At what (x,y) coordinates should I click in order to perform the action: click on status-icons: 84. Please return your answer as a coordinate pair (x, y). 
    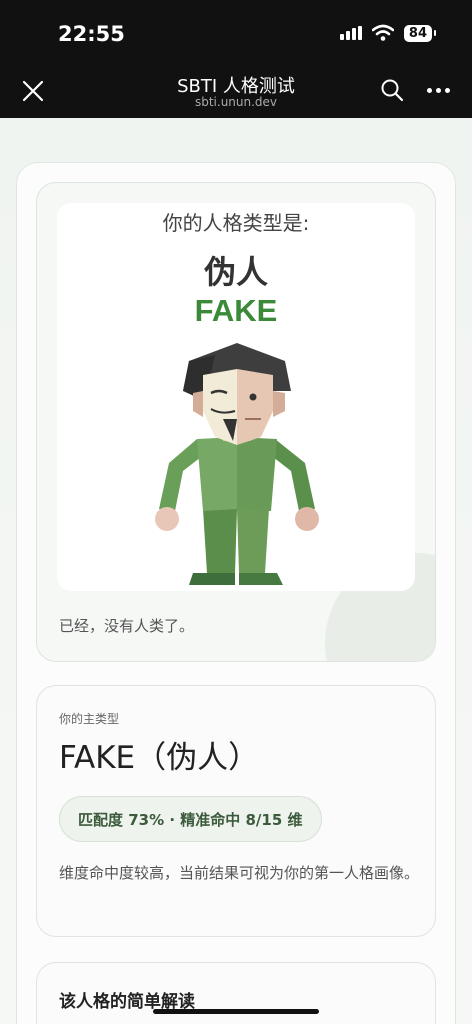
    Looking at the image, I should click on (388, 33).